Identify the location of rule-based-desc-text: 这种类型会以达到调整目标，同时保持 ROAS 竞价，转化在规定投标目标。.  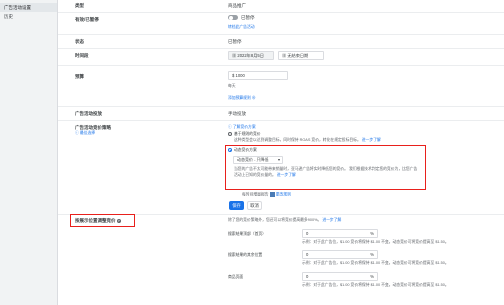
(297, 140).